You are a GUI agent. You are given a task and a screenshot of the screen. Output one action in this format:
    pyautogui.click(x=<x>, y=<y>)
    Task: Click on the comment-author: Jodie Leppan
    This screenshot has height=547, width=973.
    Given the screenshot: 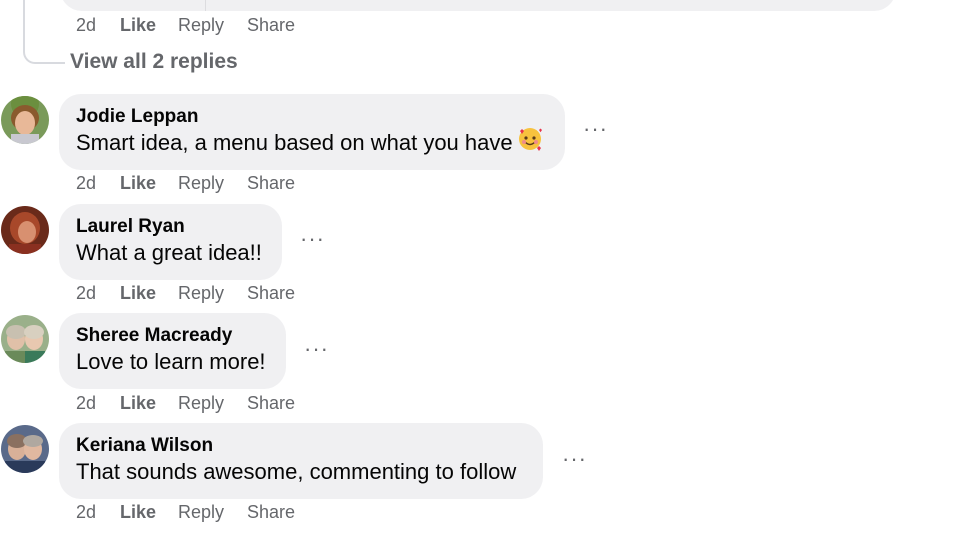 What is the action you would take?
    pyautogui.click(x=312, y=117)
    